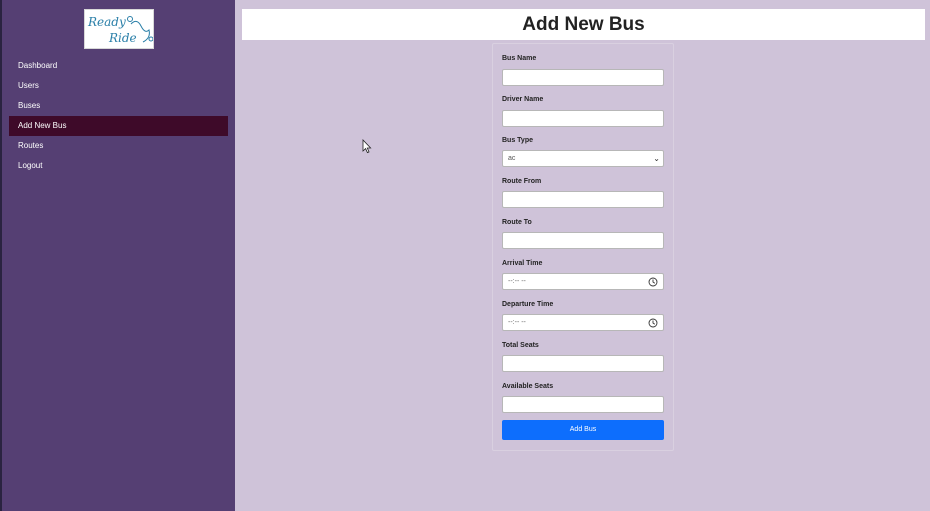 The image size is (930, 511). Describe the element at coordinates (583, 77) in the screenshot. I see `bus-name-input` at that location.